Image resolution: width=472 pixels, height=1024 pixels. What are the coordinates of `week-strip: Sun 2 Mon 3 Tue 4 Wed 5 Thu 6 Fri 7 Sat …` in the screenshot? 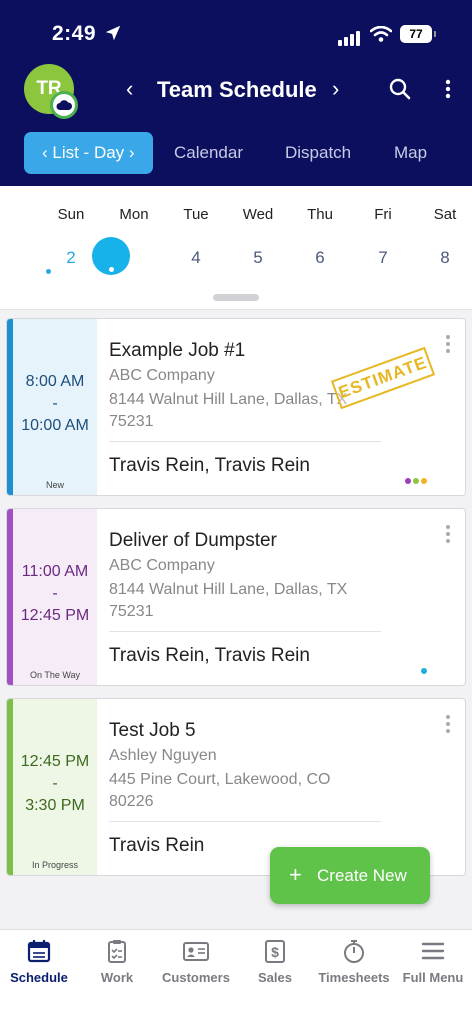 It's located at (236, 248).